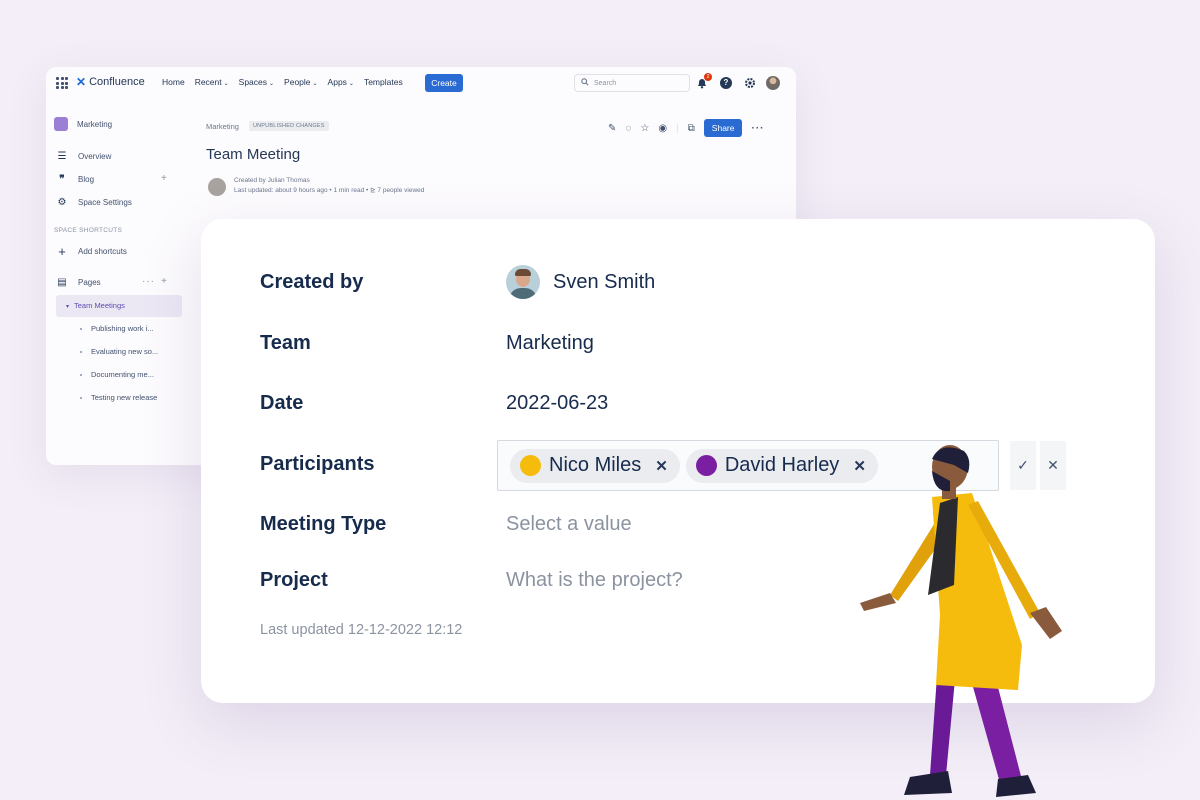 The image size is (1200, 800). I want to click on add-shortcuts-button: + Add shortcuts, so click(91, 251).